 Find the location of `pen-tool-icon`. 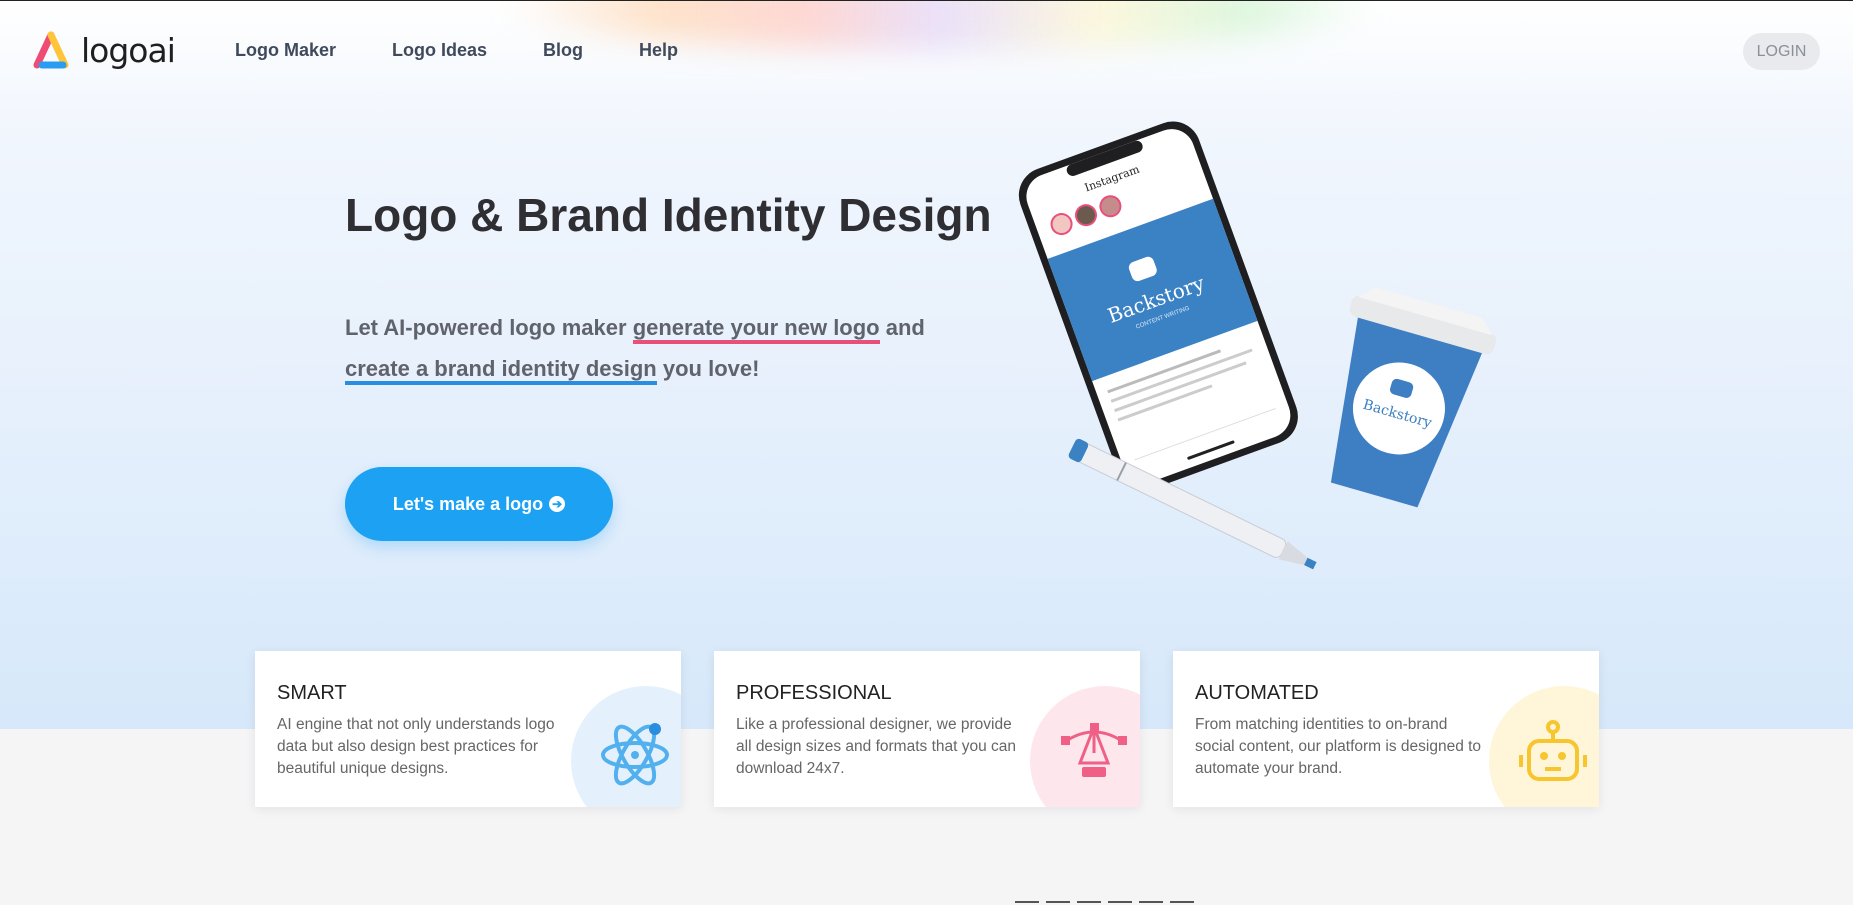

pen-tool-icon is located at coordinates (1094, 749).